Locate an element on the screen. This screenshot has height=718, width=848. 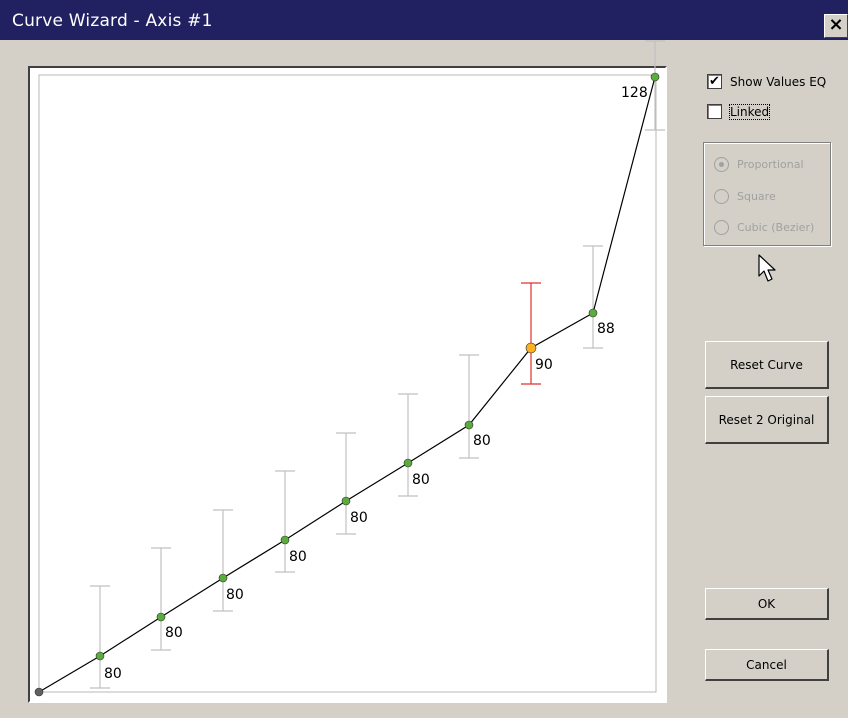
radio-square is located at coordinates (721, 196).